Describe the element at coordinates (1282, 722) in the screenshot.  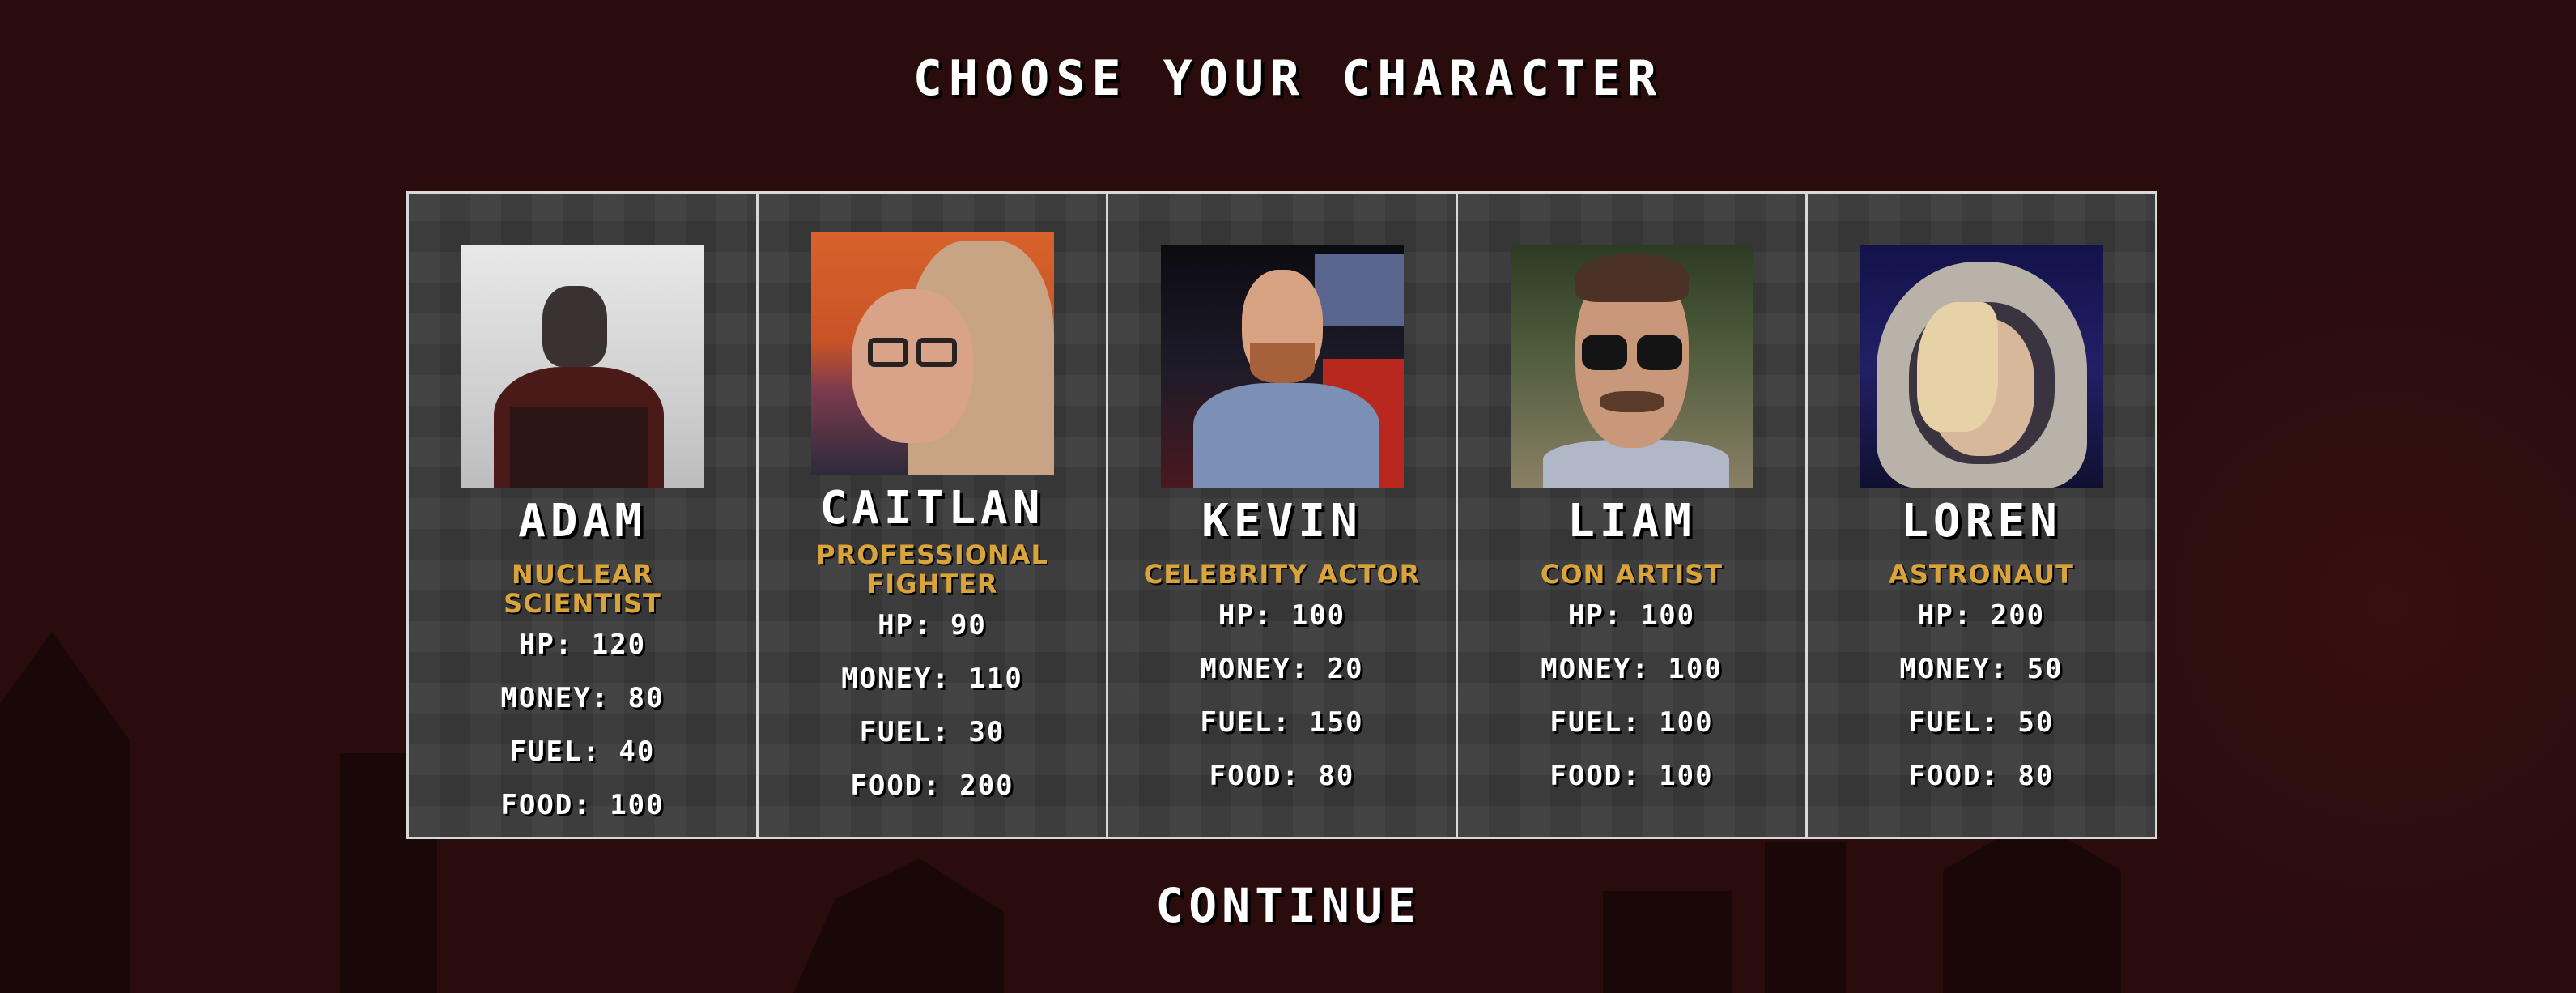
I see `stat-fuel: FUEL: 150` at that location.